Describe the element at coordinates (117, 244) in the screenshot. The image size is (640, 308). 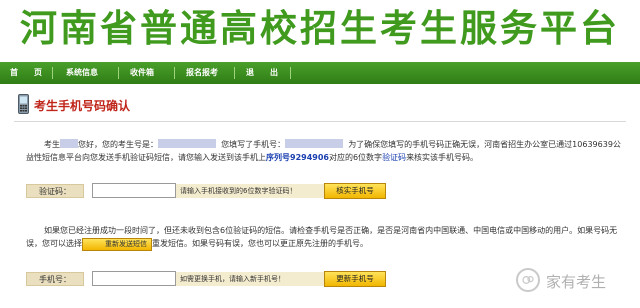
I see `resend-sms-button: 重新发送短信` at that location.